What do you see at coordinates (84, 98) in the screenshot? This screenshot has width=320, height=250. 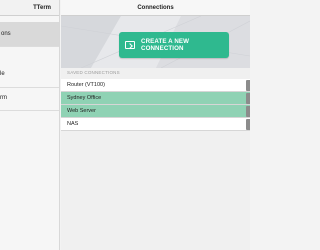 I see `connection-name: Sydney Office` at bounding box center [84, 98].